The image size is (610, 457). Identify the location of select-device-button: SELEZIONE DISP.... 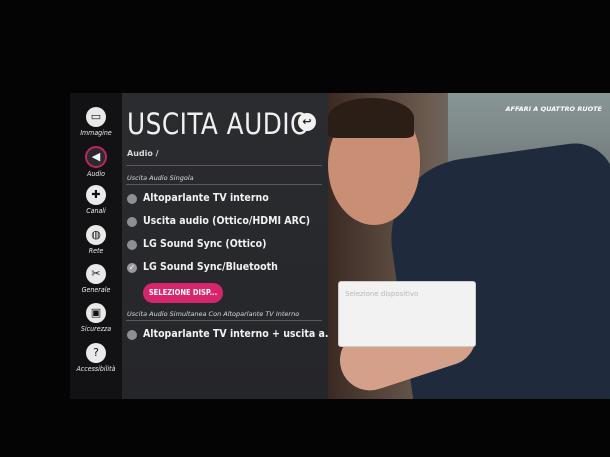
(183, 293).